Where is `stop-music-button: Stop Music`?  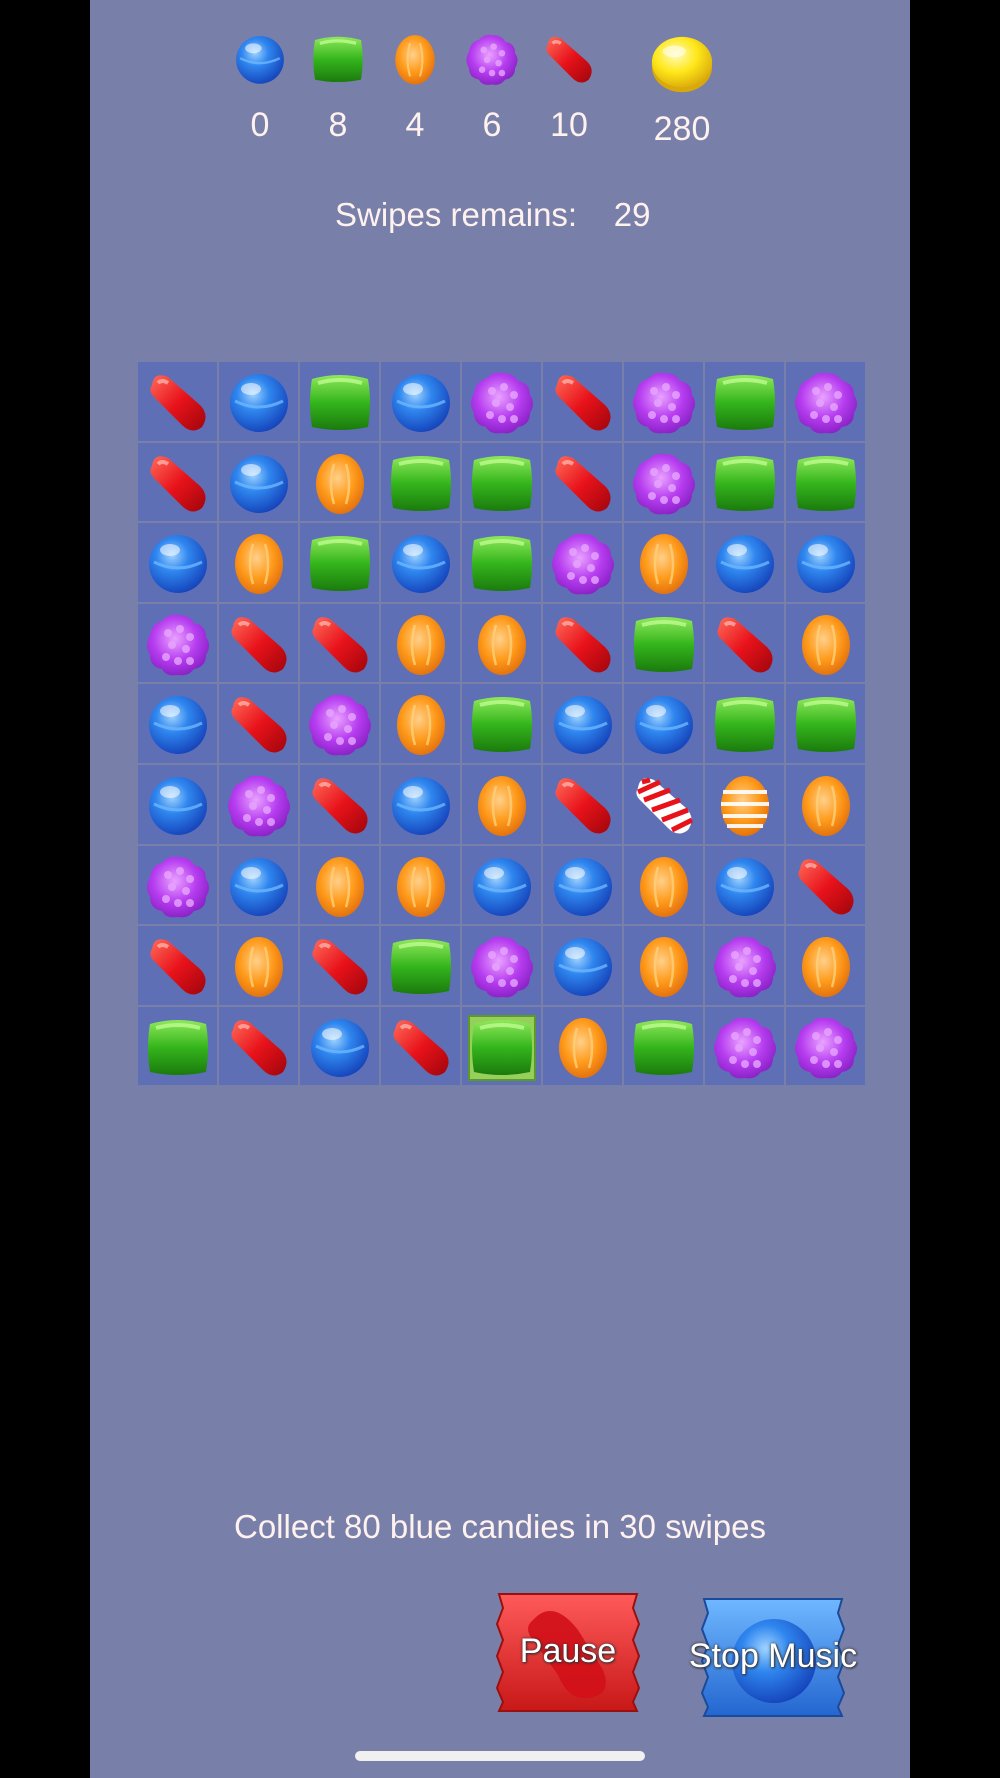
stop-music-button: Stop Music is located at coordinates (773, 1657).